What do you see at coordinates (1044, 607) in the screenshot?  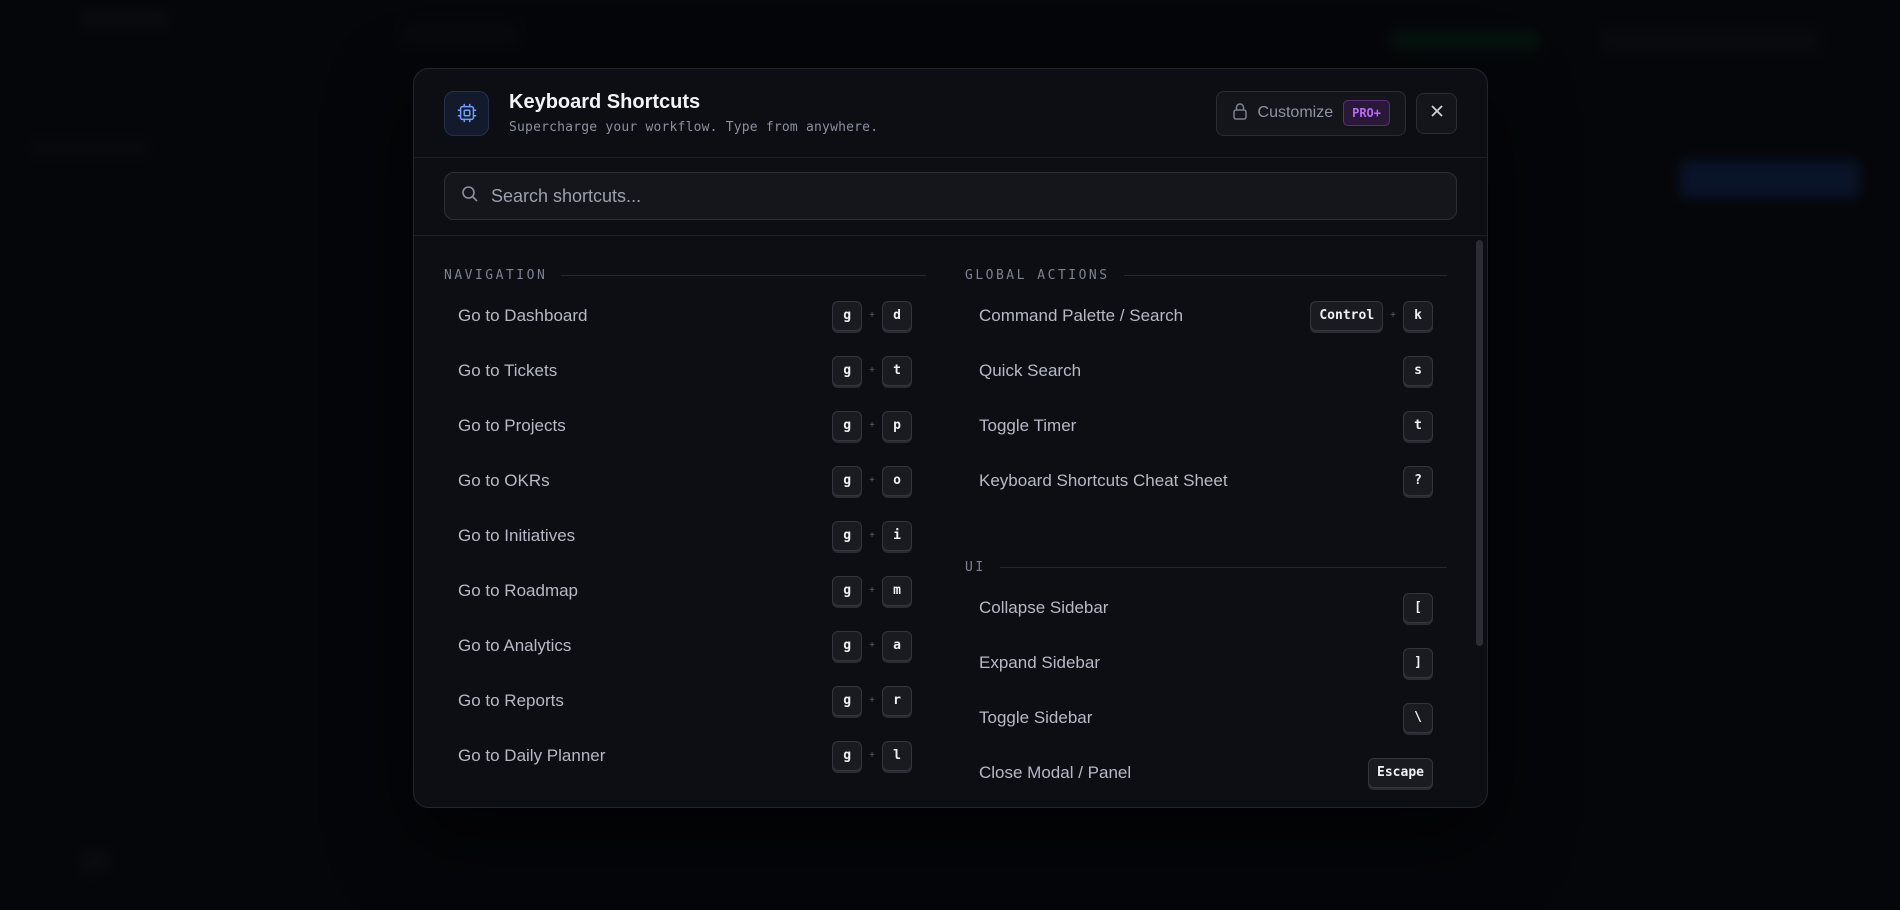 I see `shortcut-label: Collapse Sidebar` at bounding box center [1044, 607].